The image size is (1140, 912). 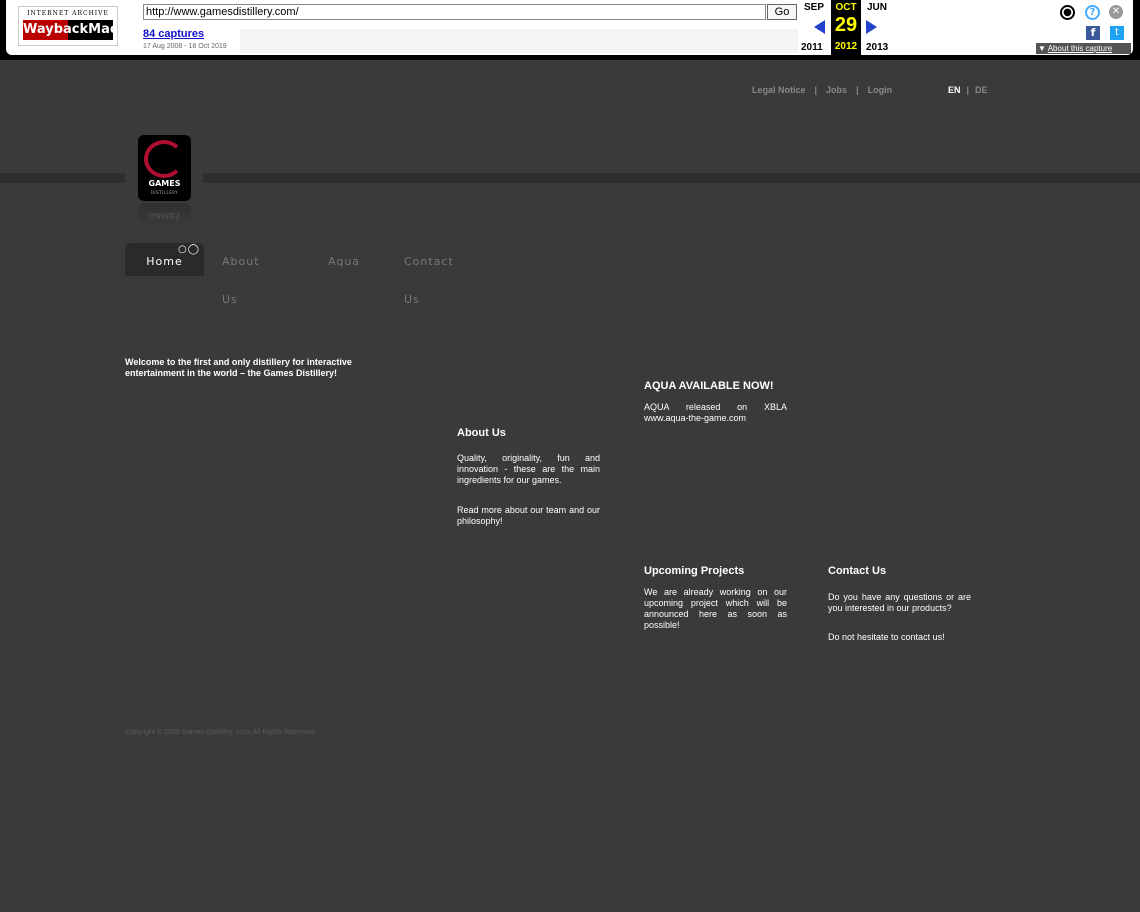 I want to click on logo-reflection: GAMES, so click(x=164, y=214).